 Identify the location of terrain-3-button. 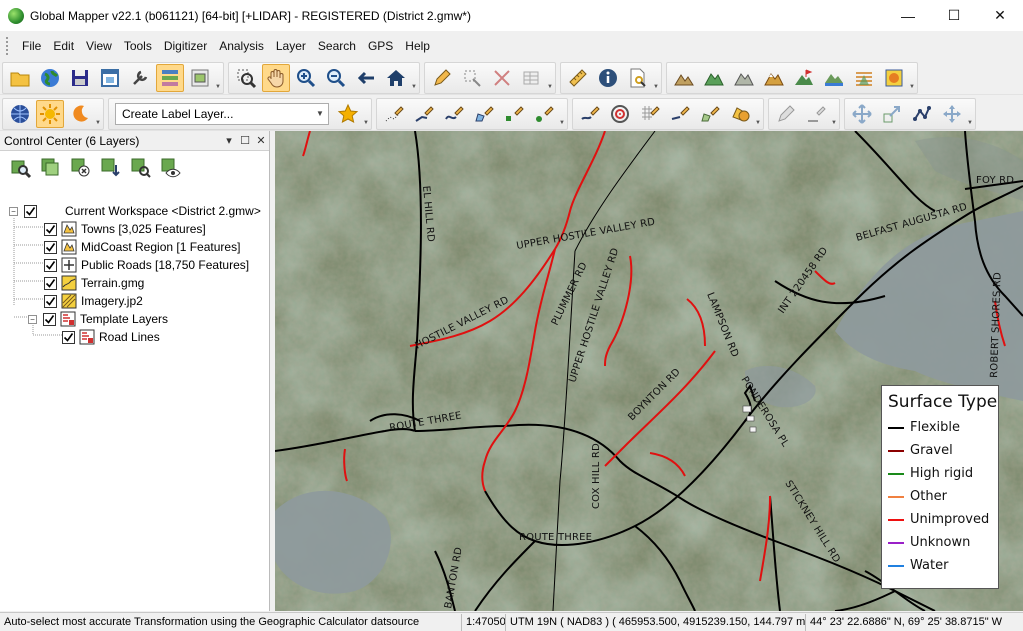
(744, 78).